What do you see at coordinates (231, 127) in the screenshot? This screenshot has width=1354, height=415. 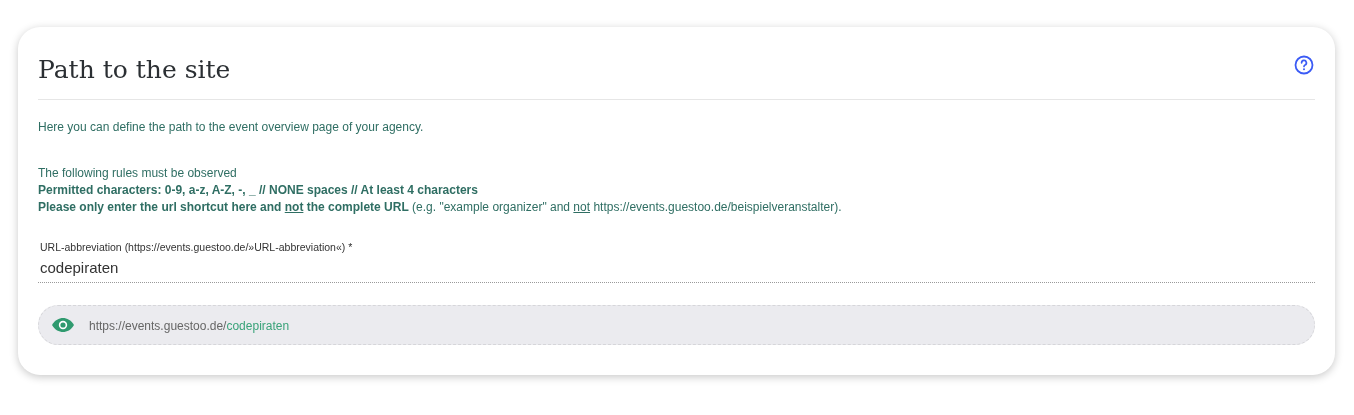 I see `intro-text: Here you can define the path to the event overview page of your agency.` at bounding box center [231, 127].